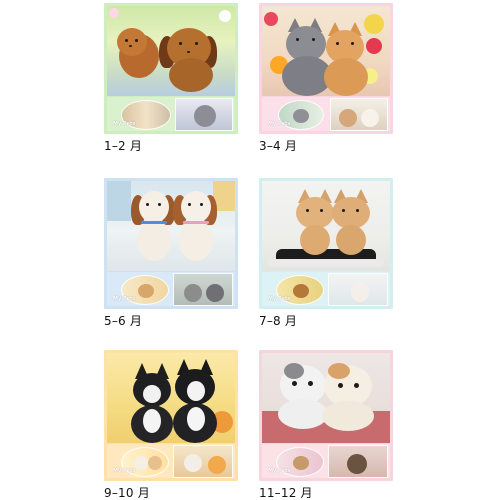 This screenshot has height=500, width=500. I want to click on calendar-card-jan-feb: My Pets, so click(171, 68).